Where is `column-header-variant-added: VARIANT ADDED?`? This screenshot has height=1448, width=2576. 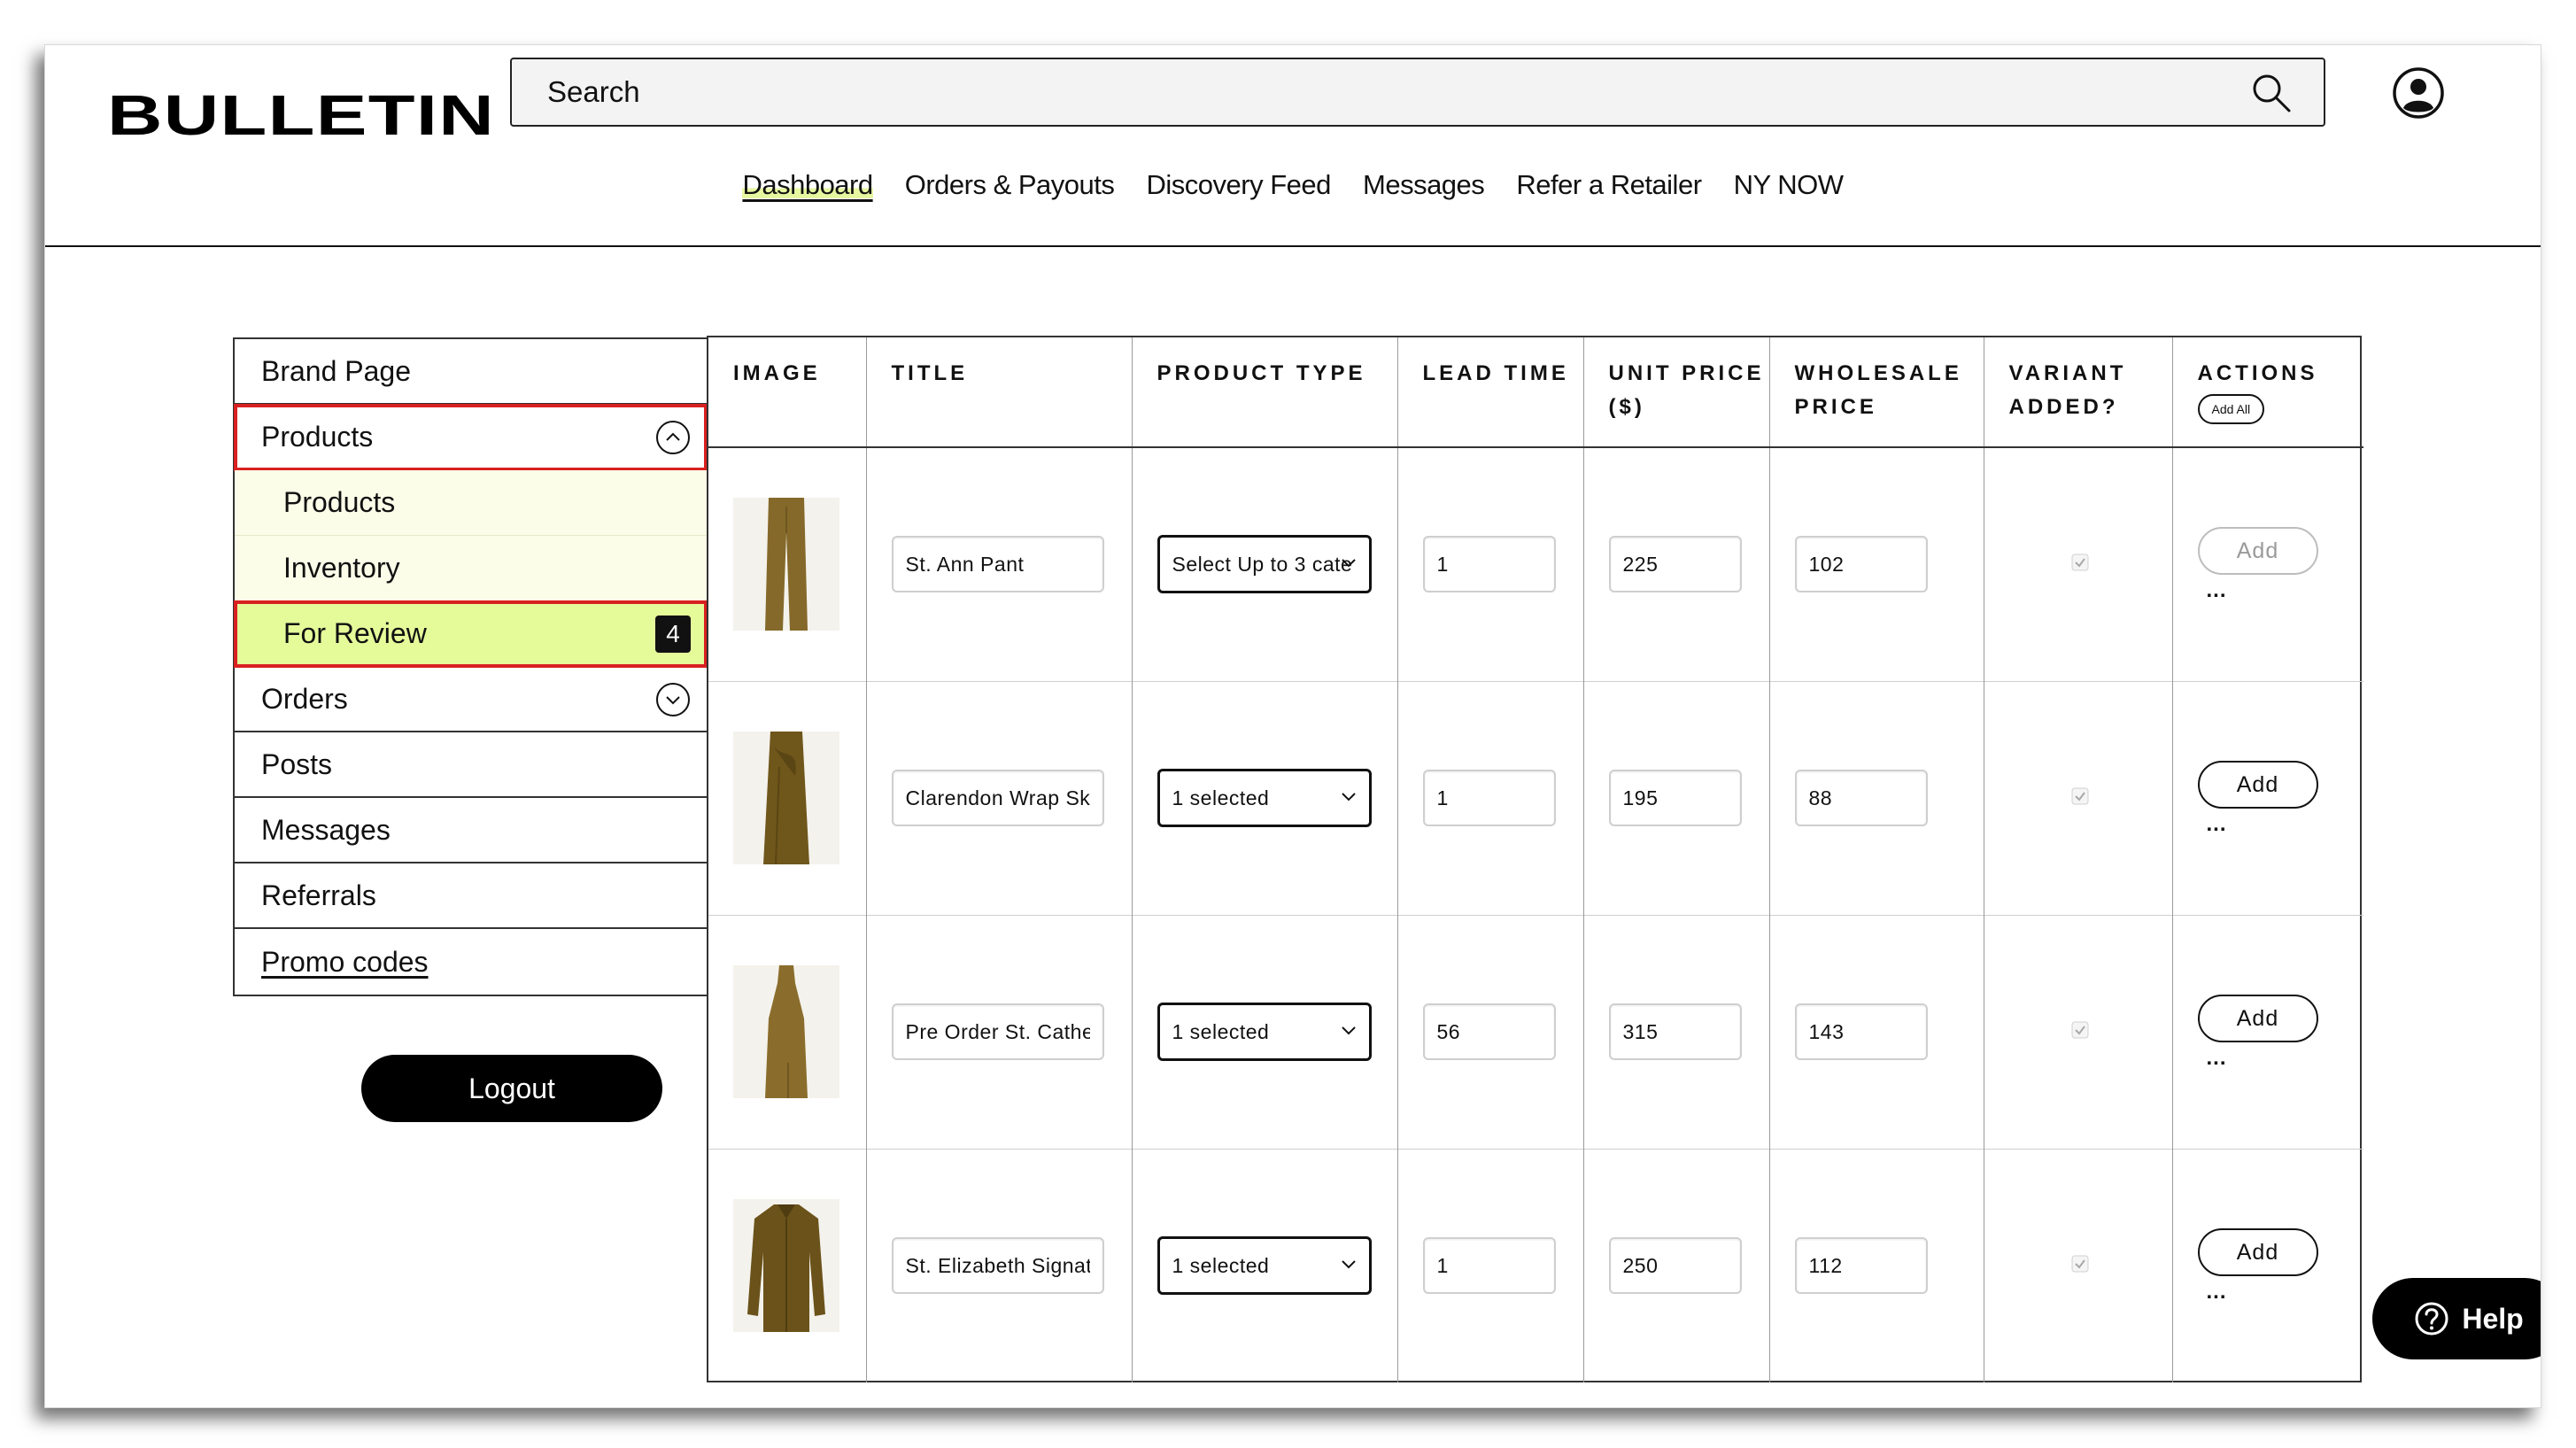
column-header-variant-added: VARIANT ADDED? is located at coordinates (2078, 392).